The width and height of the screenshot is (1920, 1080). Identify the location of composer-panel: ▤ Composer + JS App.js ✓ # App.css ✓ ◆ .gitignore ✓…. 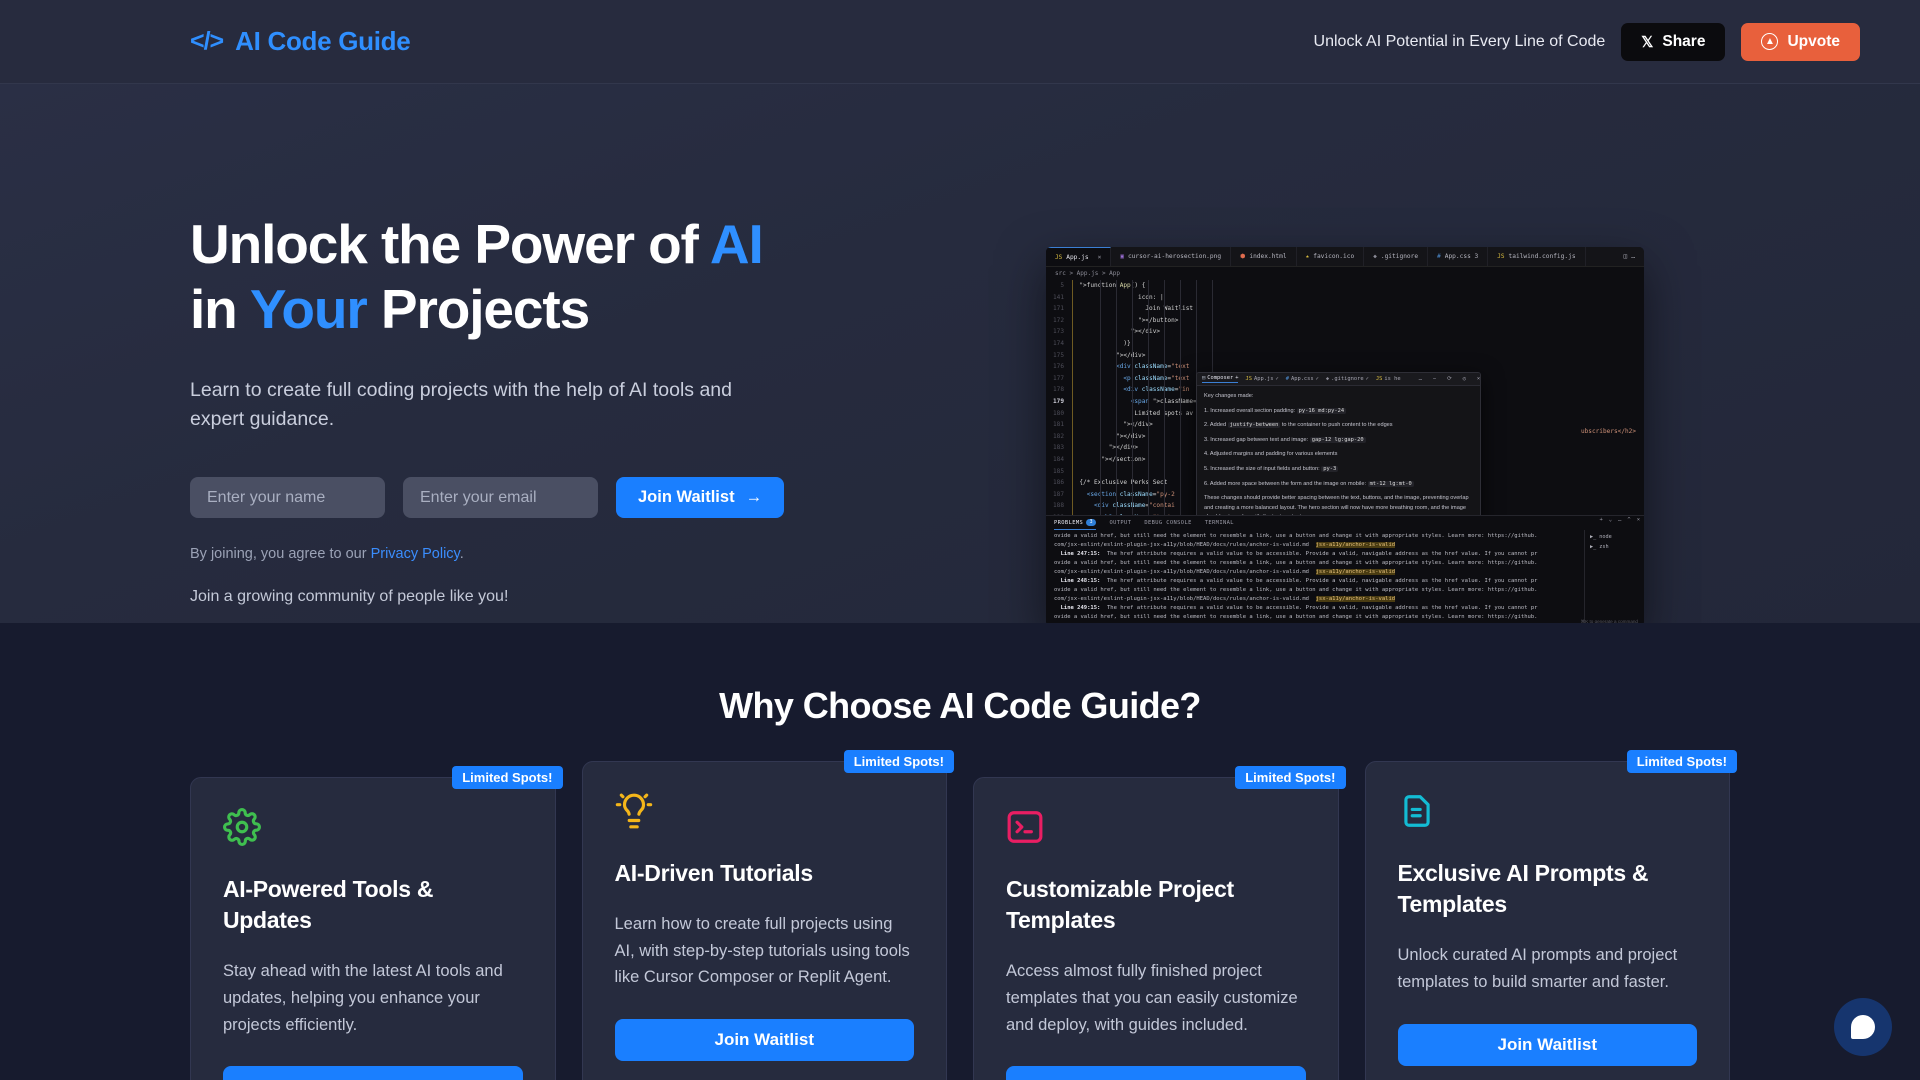
(1338, 443).